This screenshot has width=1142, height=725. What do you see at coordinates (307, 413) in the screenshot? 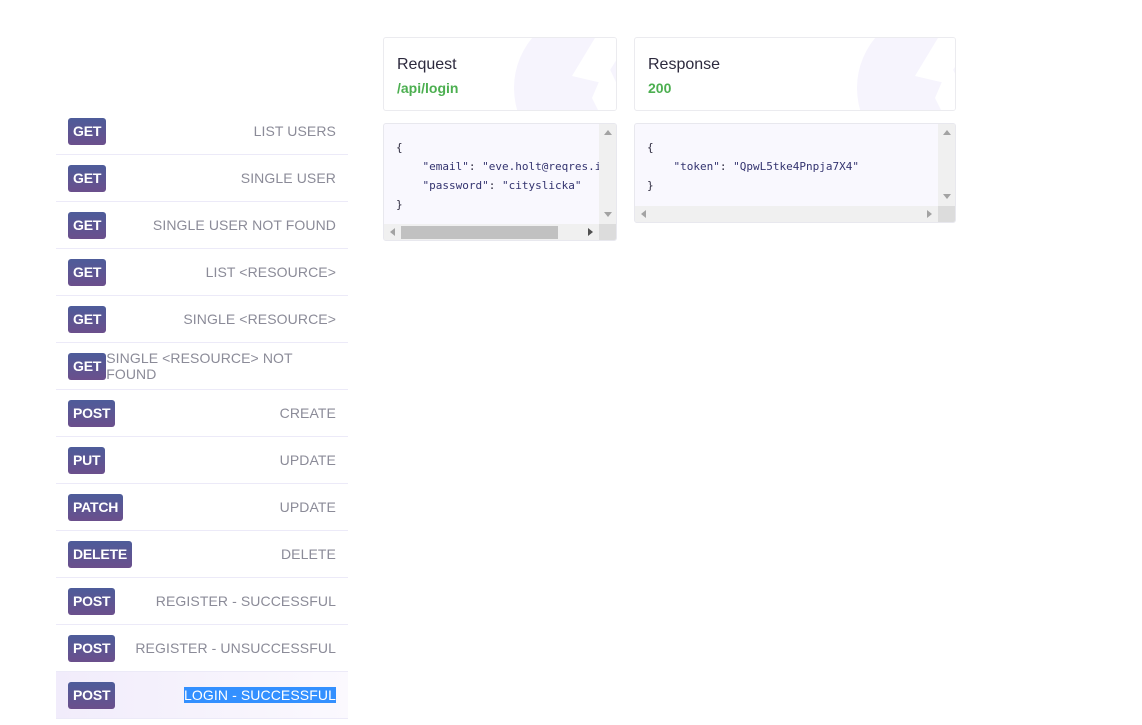
I see `endpoint-label: CREATE` at bounding box center [307, 413].